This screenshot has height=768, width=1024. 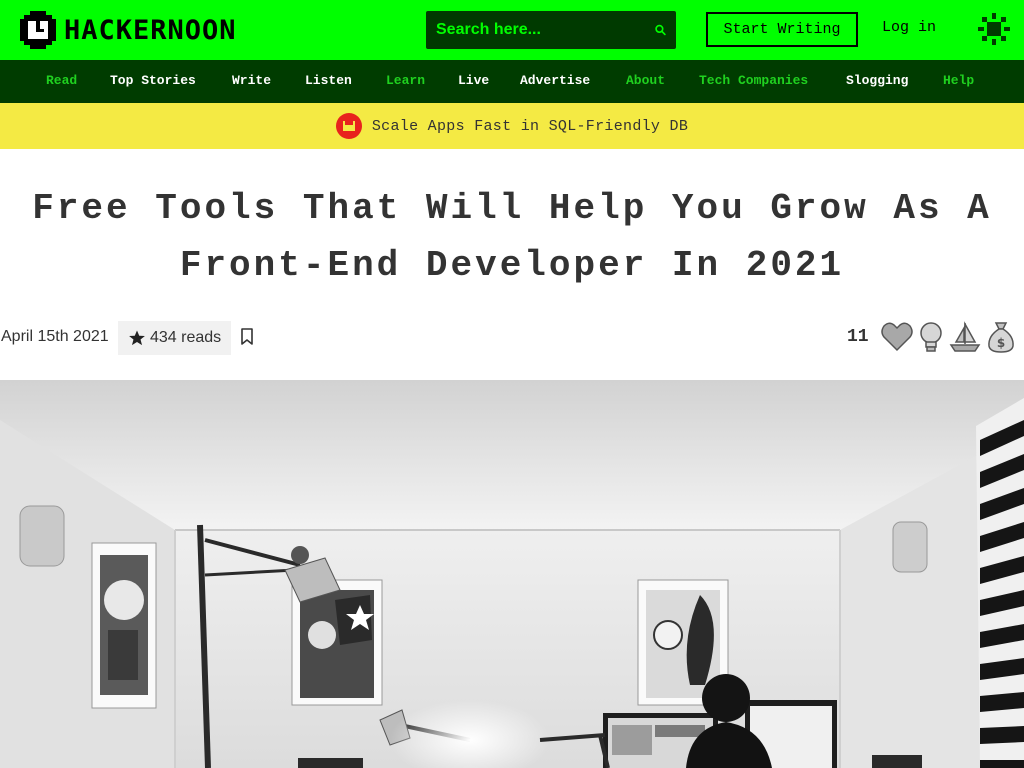 I want to click on login-link: Log in, so click(x=909, y=27).